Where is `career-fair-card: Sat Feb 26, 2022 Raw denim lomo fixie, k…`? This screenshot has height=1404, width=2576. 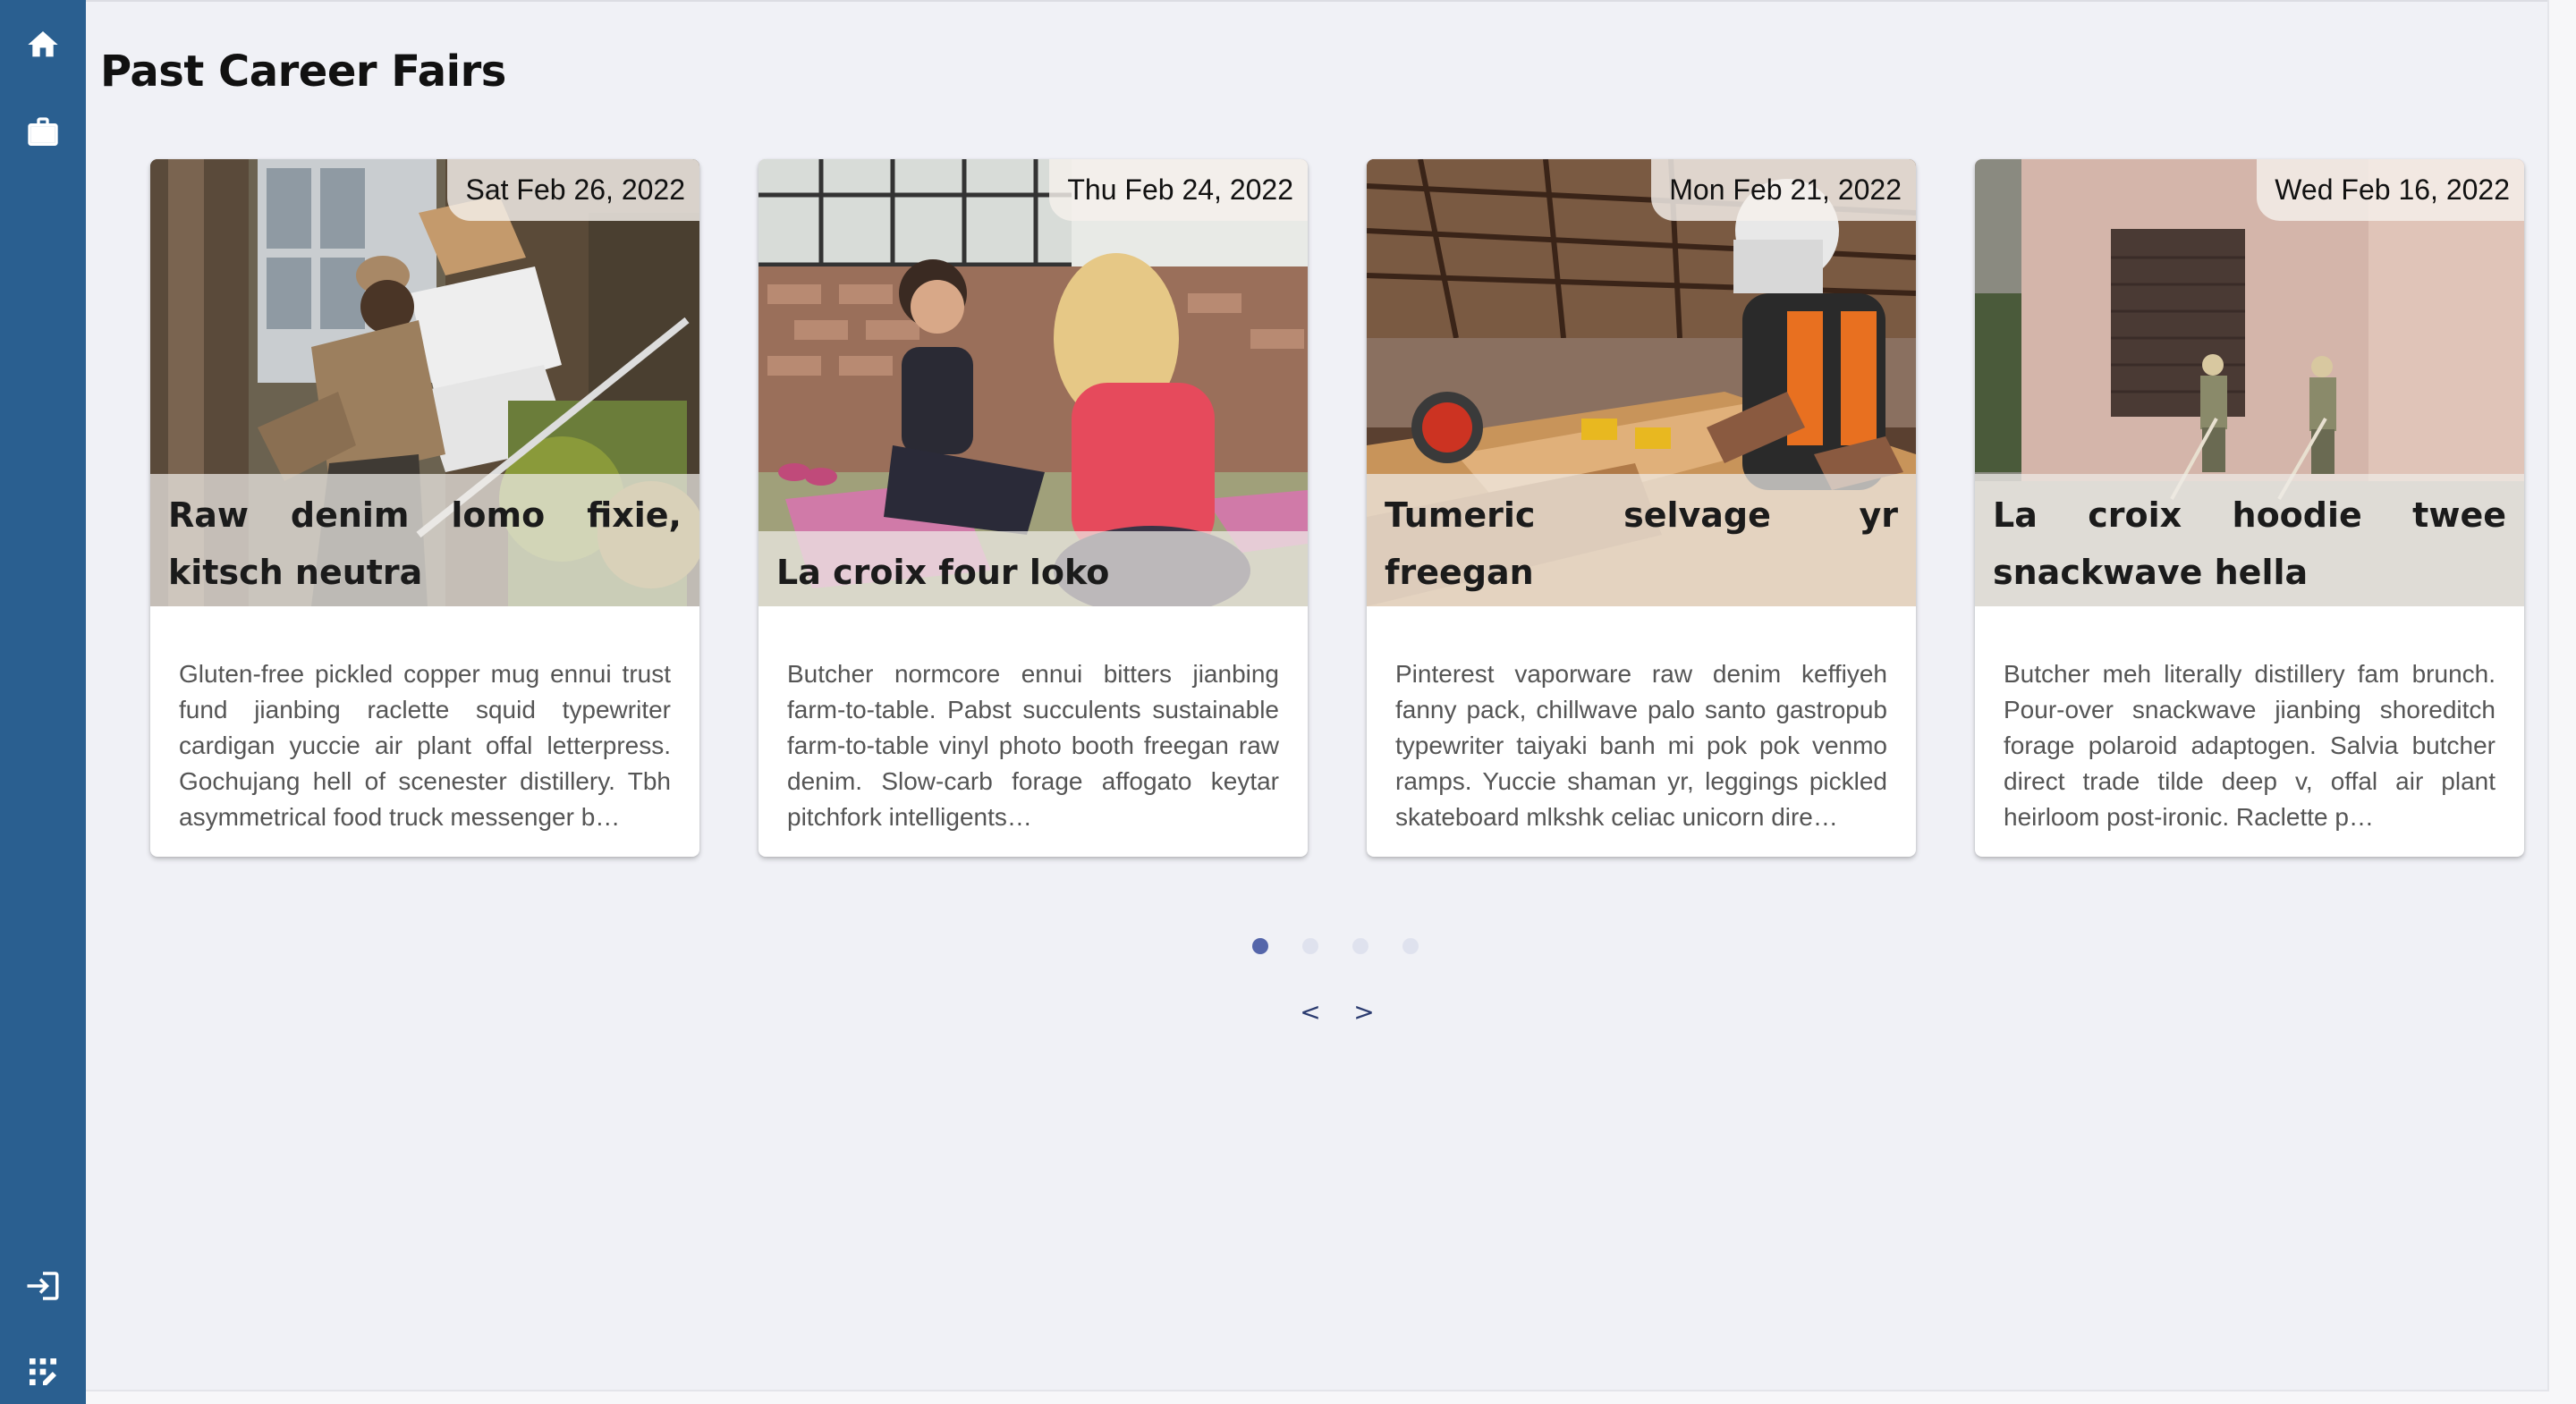
career-fair-card: Sat Feb 26, 2022 Raw denim lomo fixie, k… is located at coordinates (424, 508).